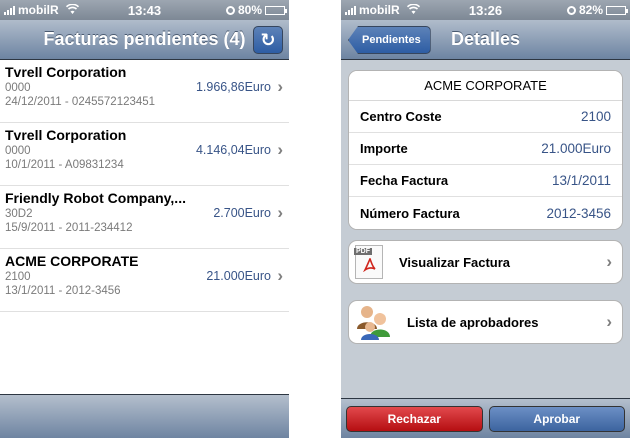 This screenshot has height=438, width=630. I want to click on approvers-list-button: Lista de aprobadores ›, so click(485, 322).